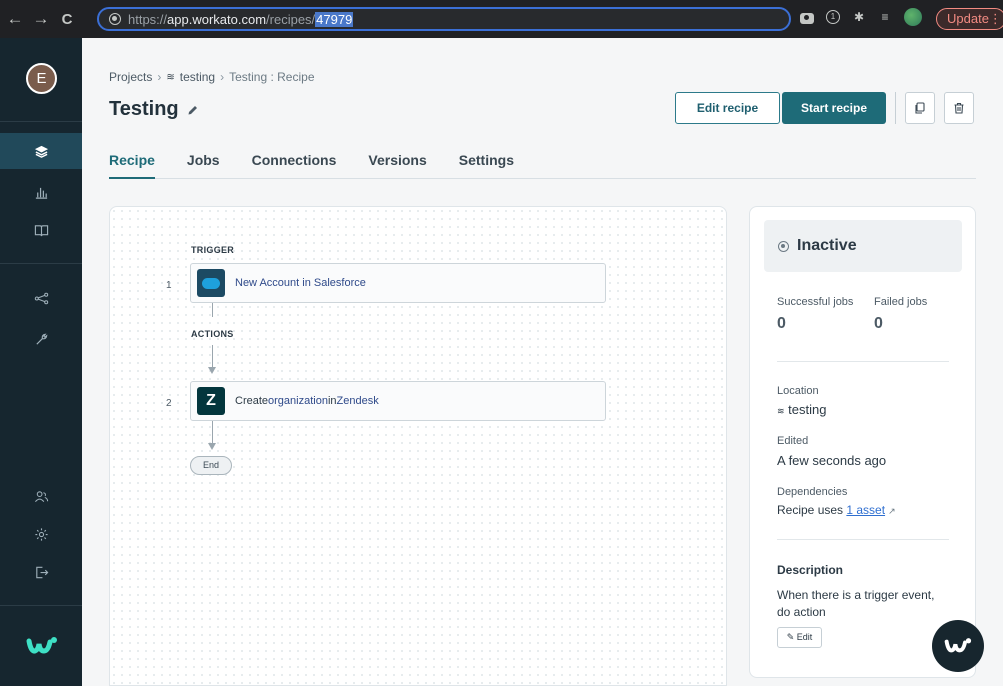  What do you see at coordinates (836, 510) in the screenshot?
I see `dependencies-value: Recipe uses 1 asset ↗` at bounding box center [836, 510].